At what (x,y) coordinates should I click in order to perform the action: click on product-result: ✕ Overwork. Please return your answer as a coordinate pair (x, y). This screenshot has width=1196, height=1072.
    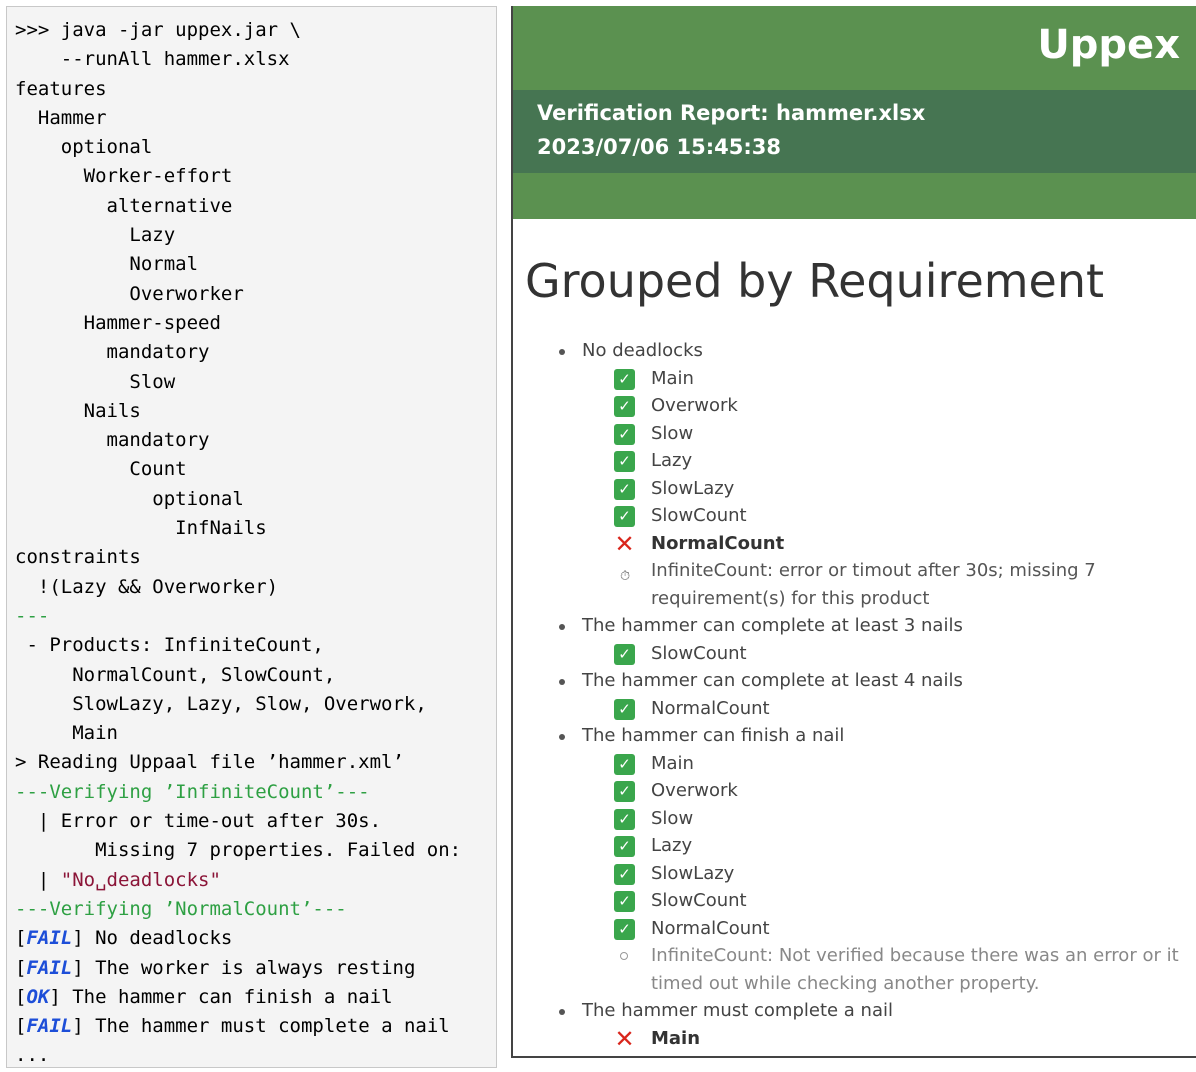
    Looking at the image, I should click on (889, 1054).